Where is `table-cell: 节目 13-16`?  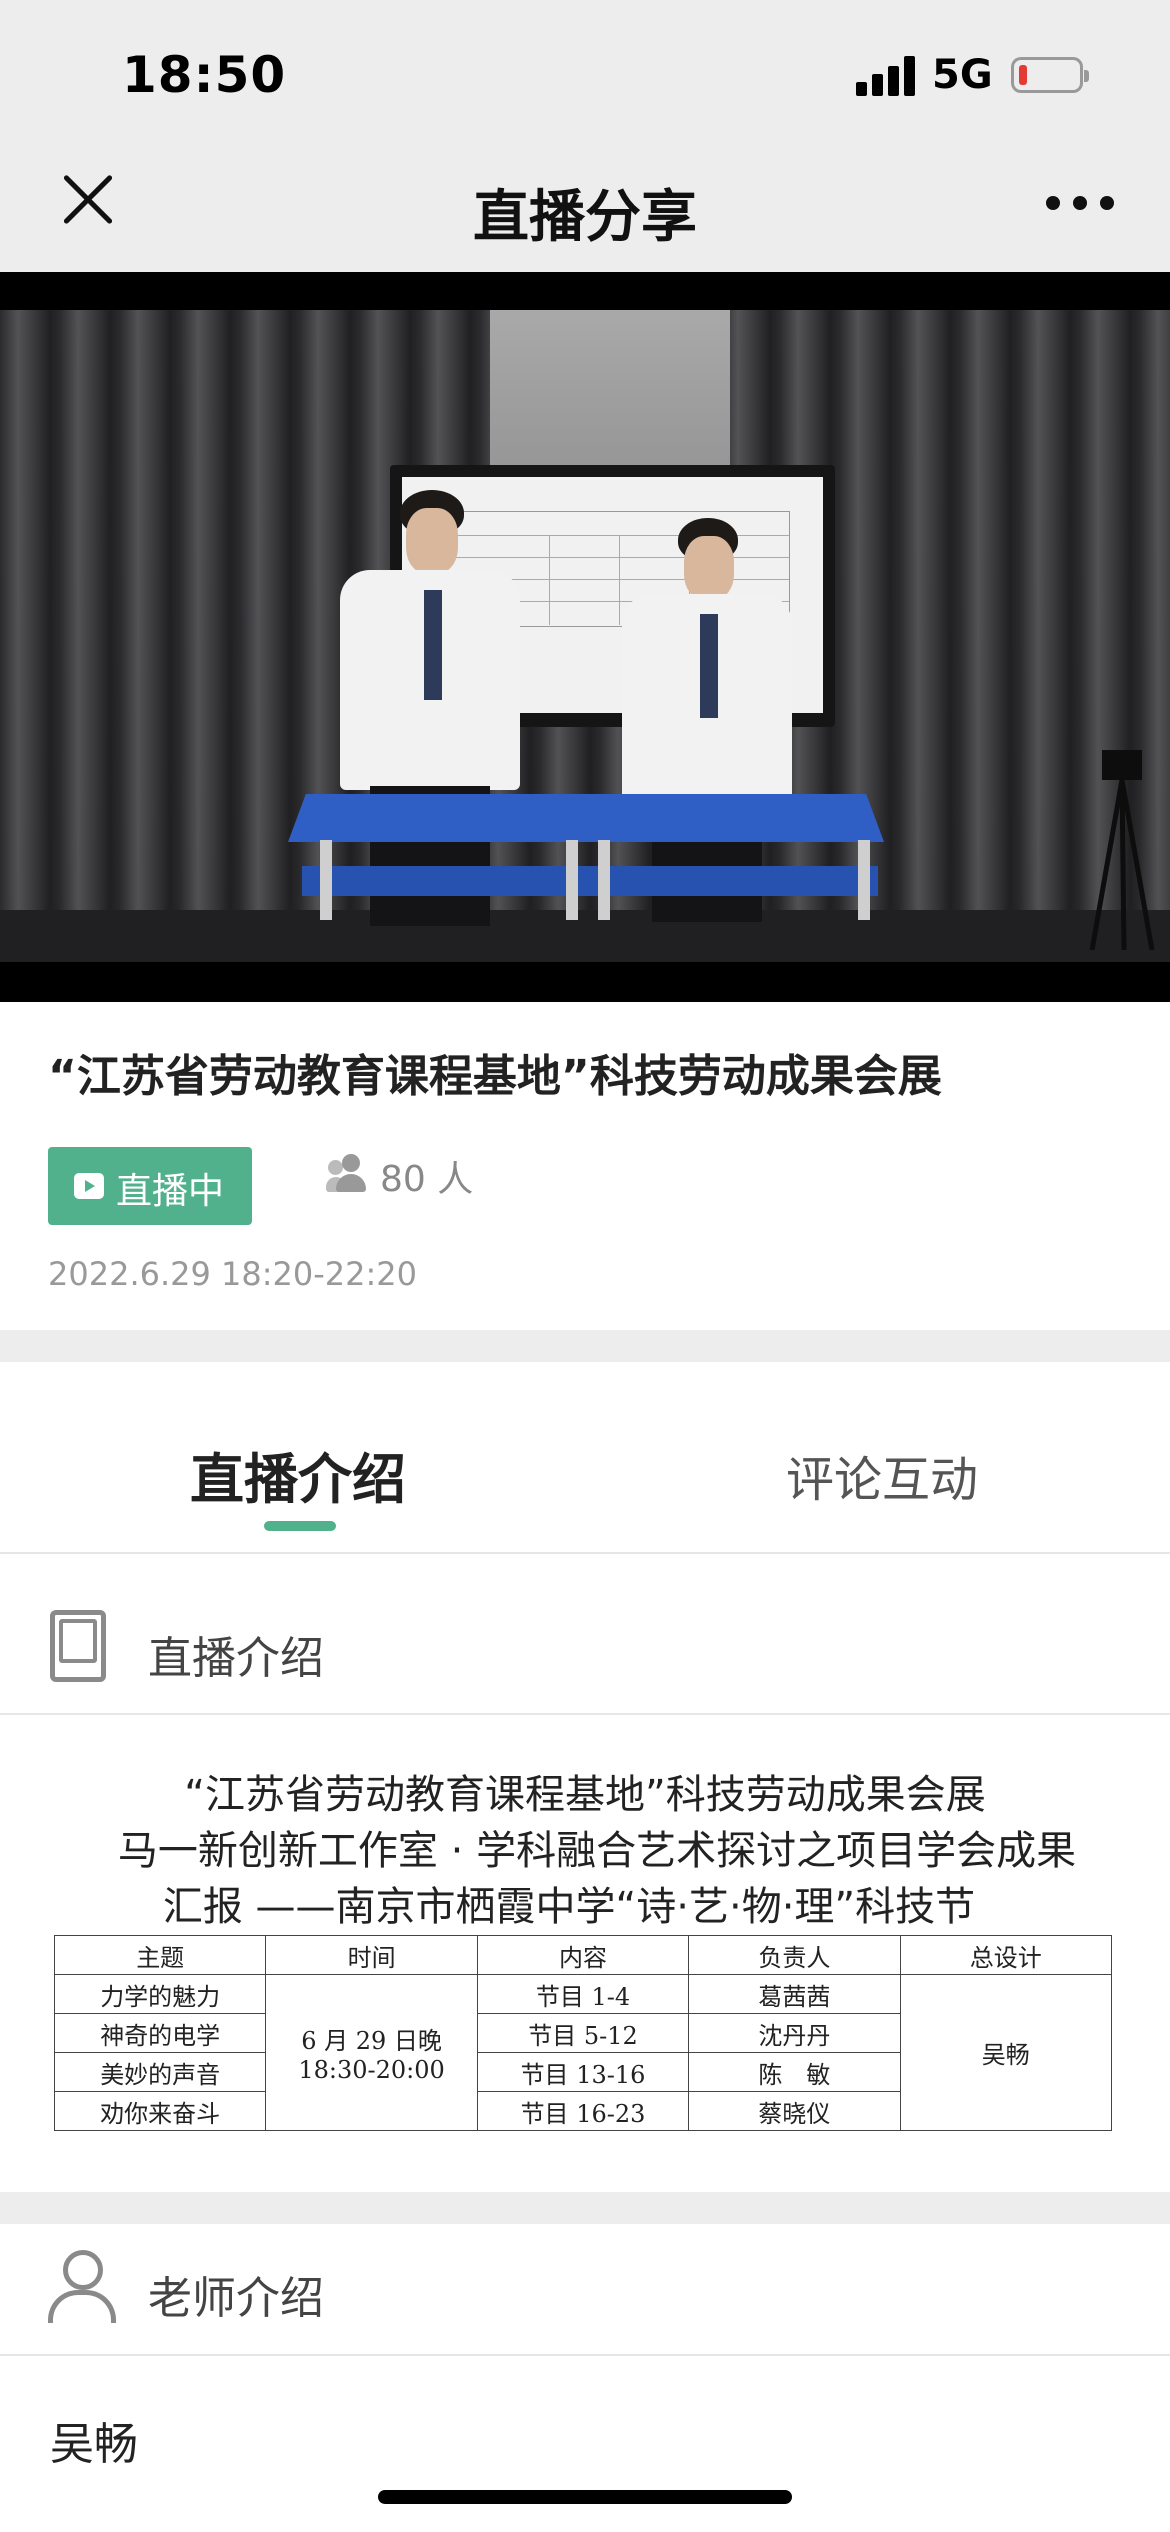
table-cell: 节目 13-16 is located at coordinates (583, 2072).